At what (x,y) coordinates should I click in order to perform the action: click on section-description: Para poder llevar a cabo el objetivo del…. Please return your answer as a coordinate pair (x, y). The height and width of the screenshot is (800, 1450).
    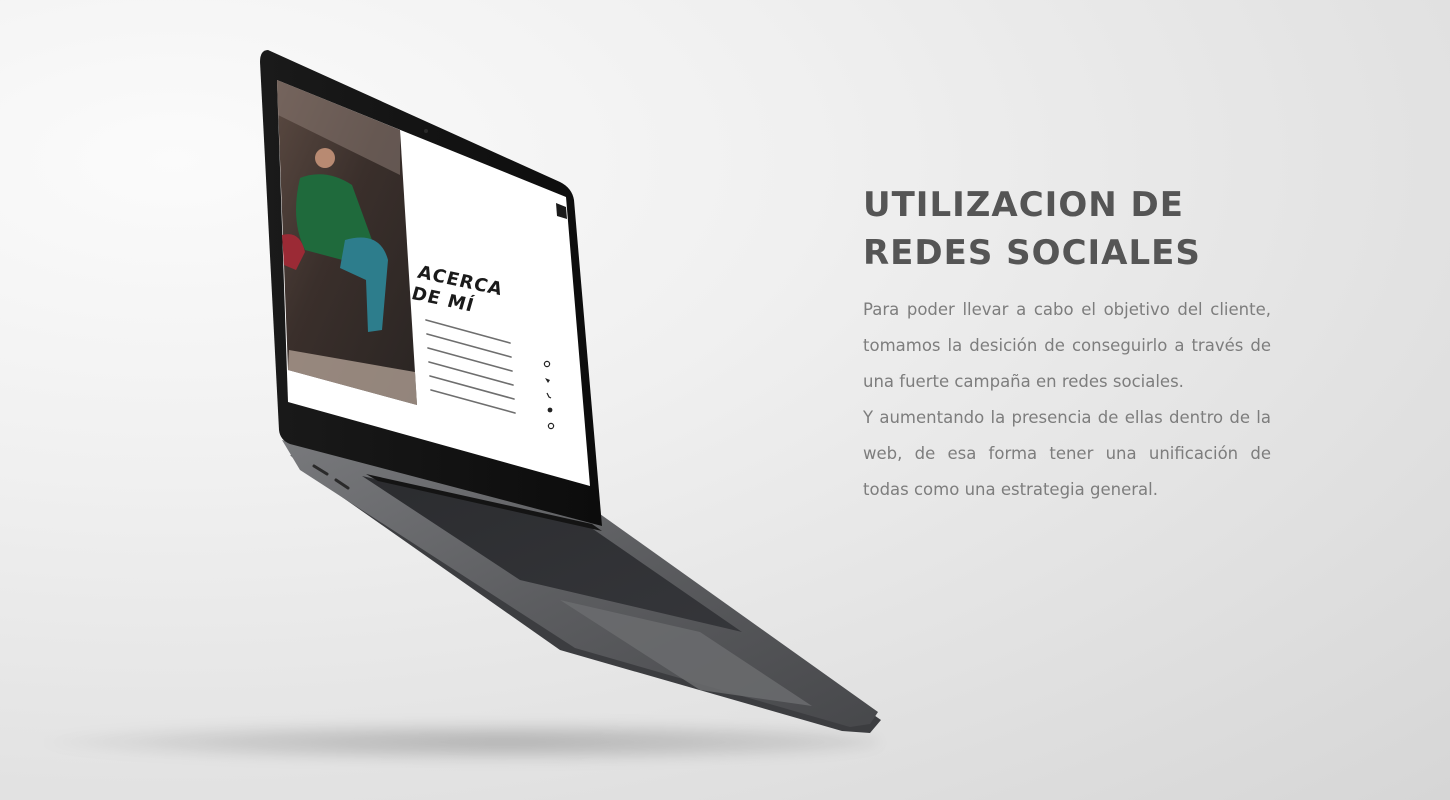
    Looking at the image, I should click on (1067, 400).